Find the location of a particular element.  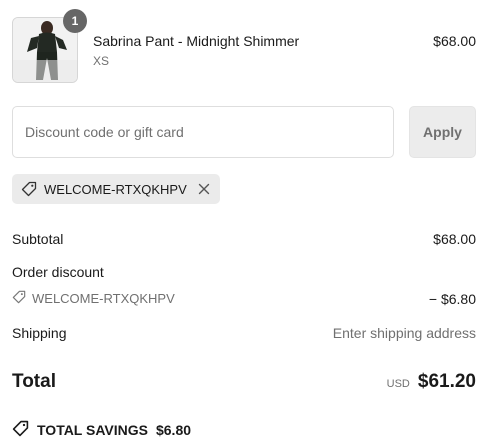

apply-button: Apply is located at coordinates (442, 132).